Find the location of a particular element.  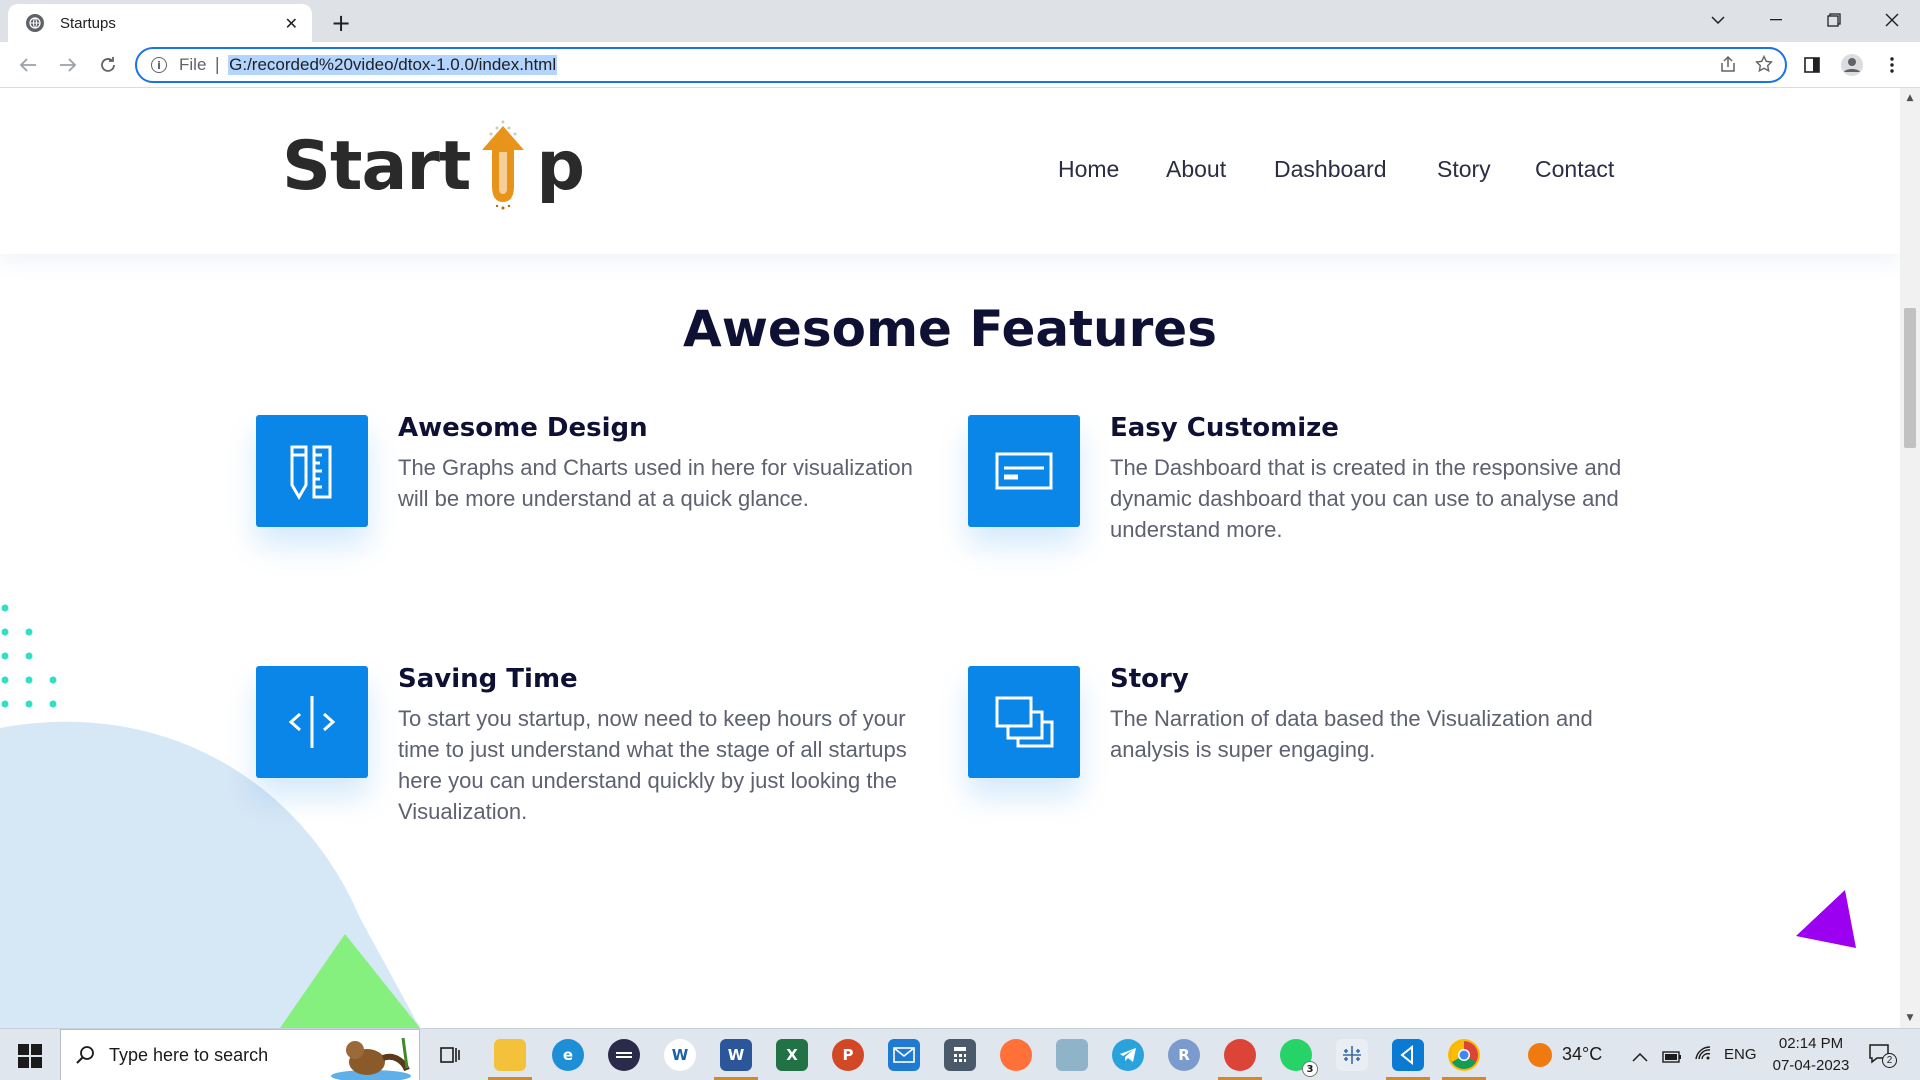

logo-u-icon is located at coordinates (503, 166).